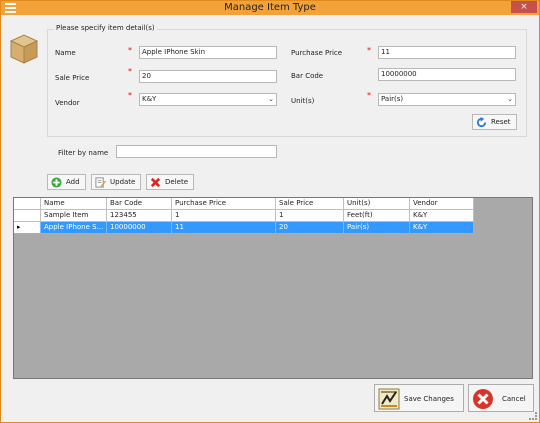 This screenshot has height=423, width=540. I want to click on delete-label: Delete, so click(176, 182).